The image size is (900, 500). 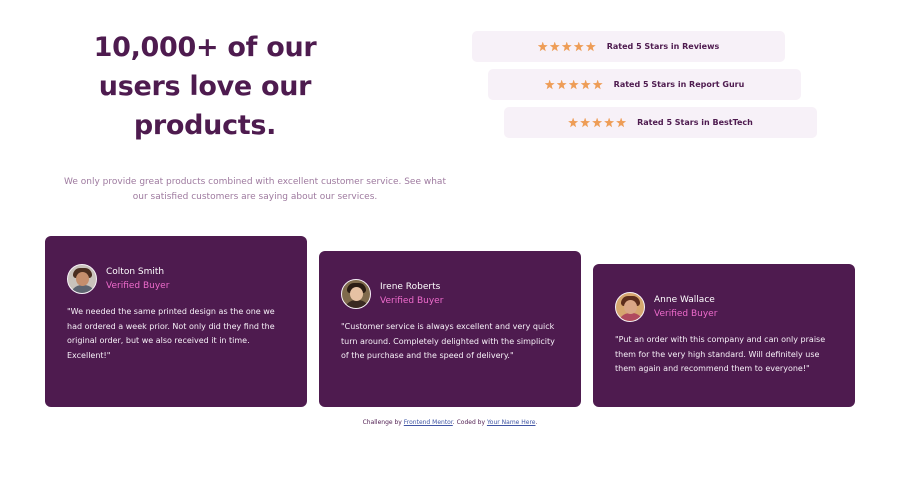 What do you see at coordinates (428, 422) in the screenshot?
I see `frontend-mentor-link: Frontend Mentor` at bounding box center [428, 422].